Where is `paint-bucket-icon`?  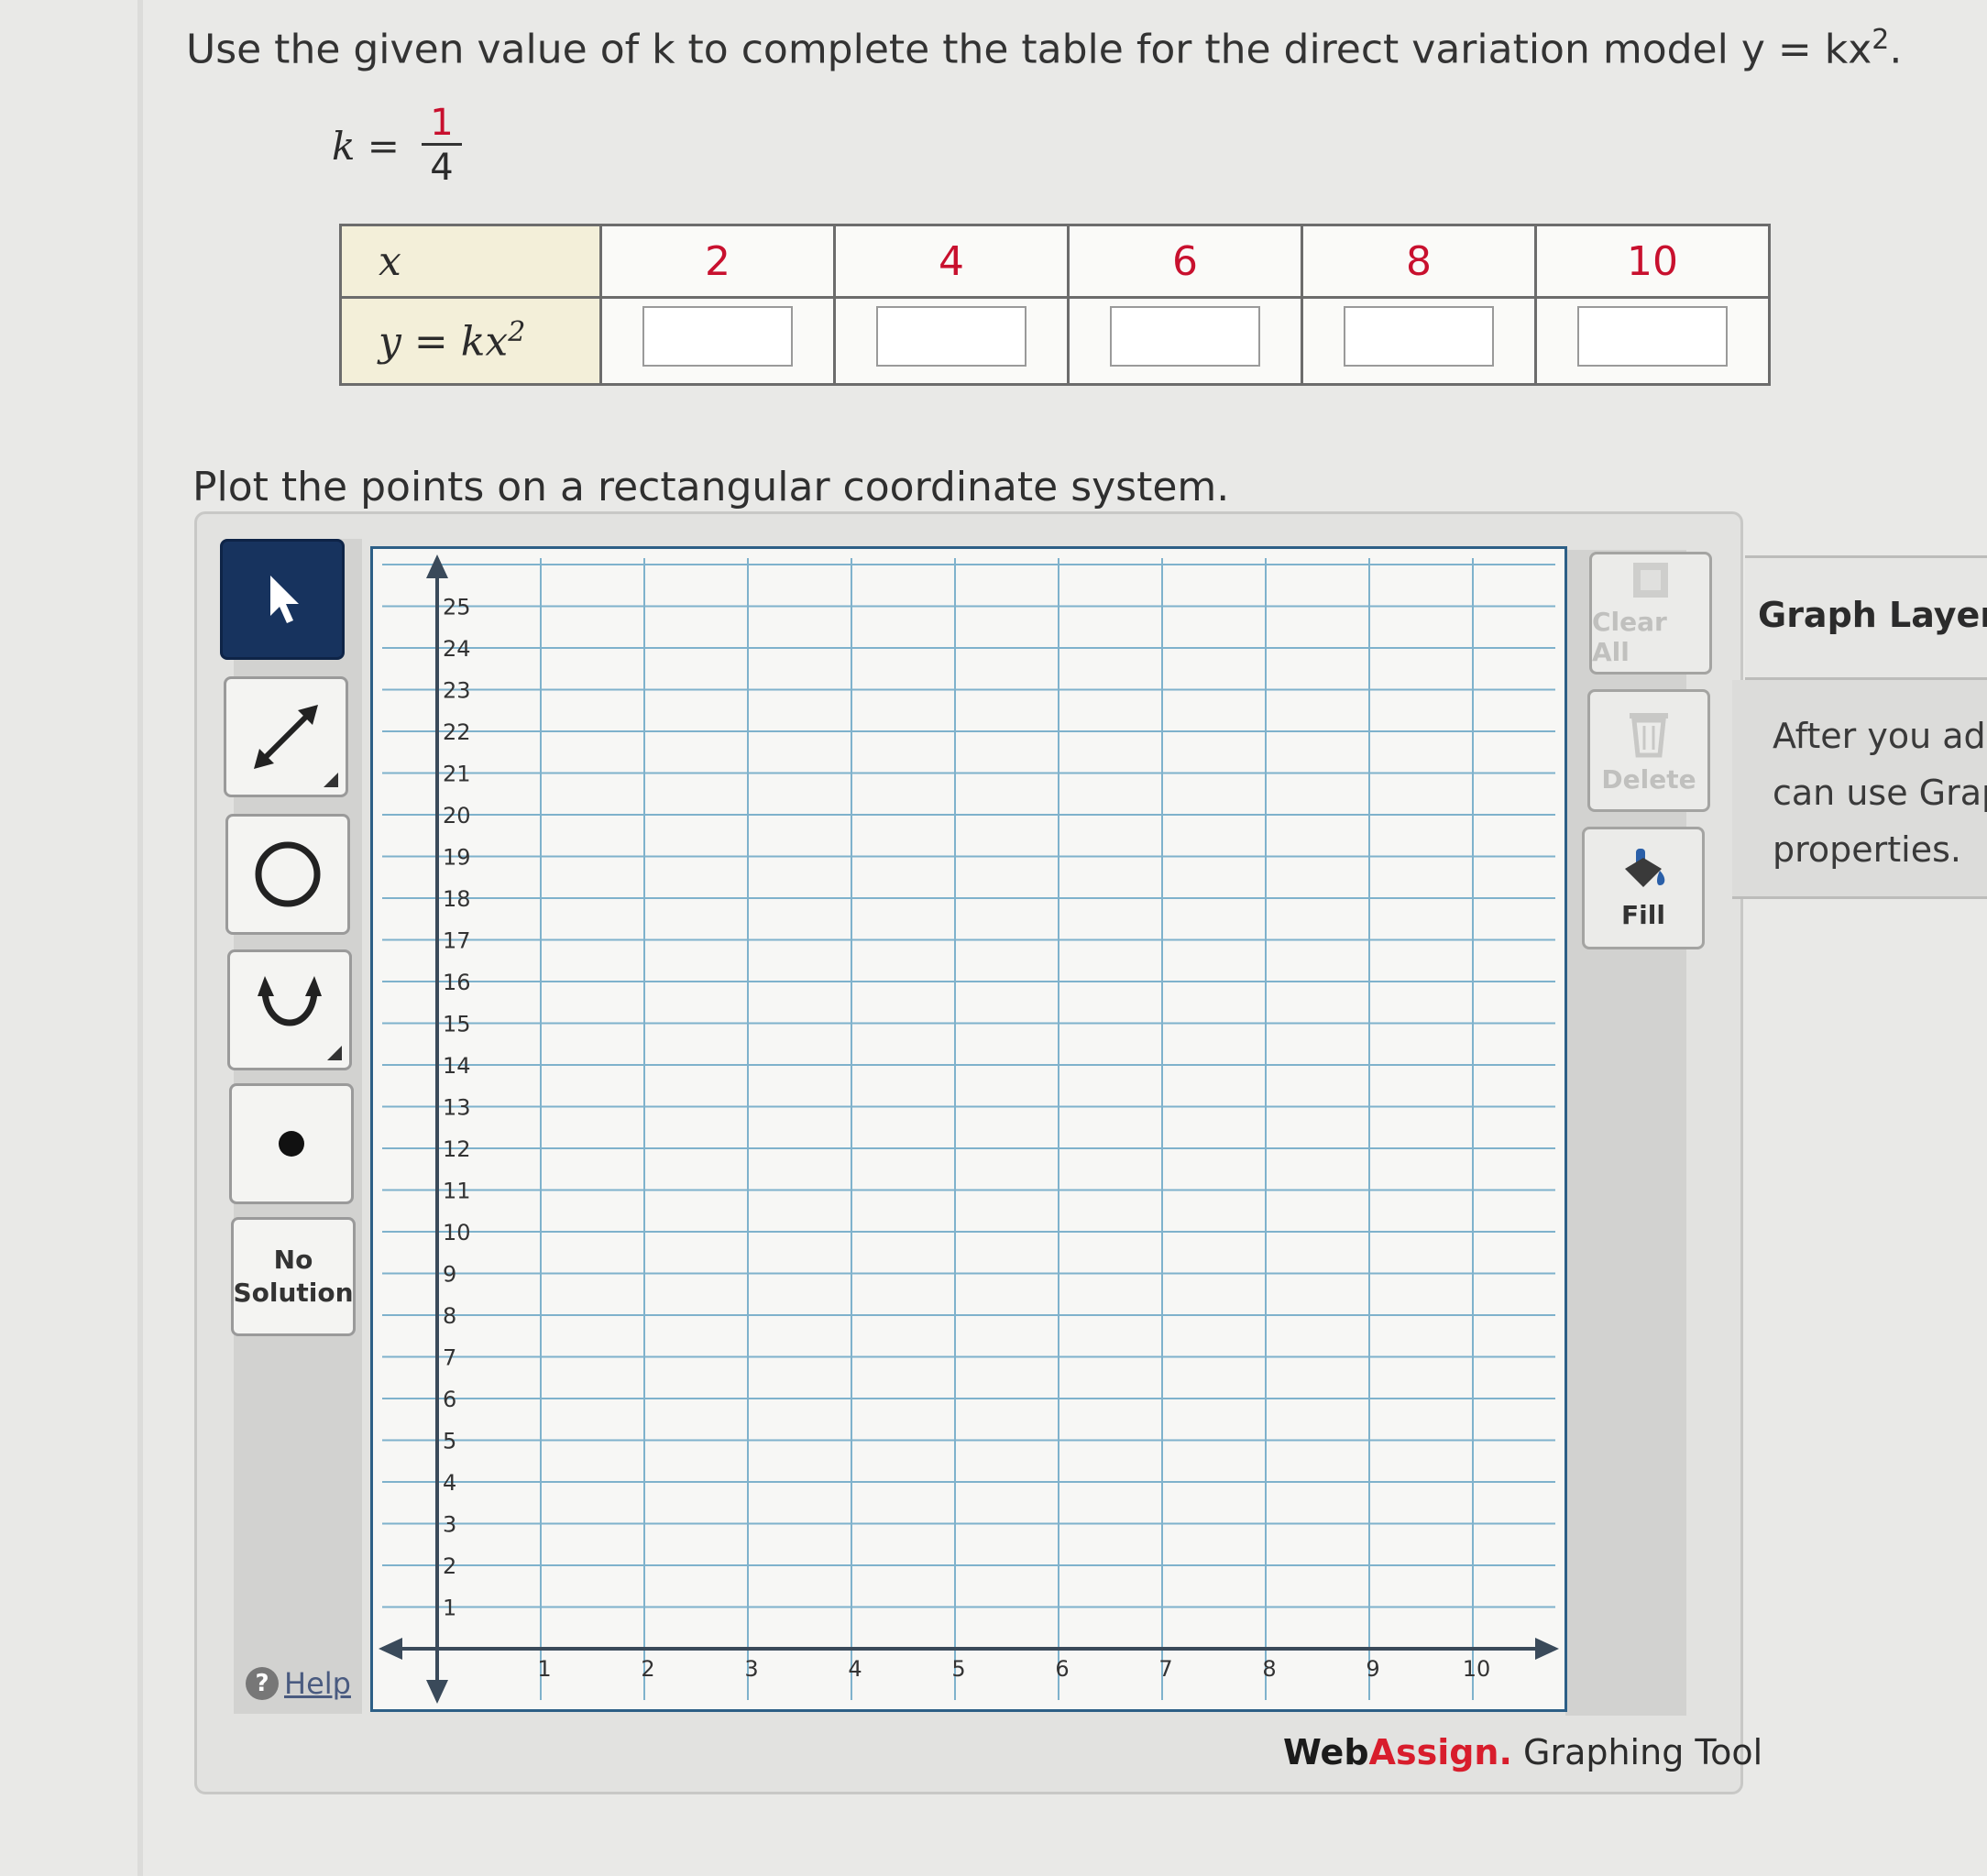 paint-bucket-icon is located at coordinates (1645, 867).